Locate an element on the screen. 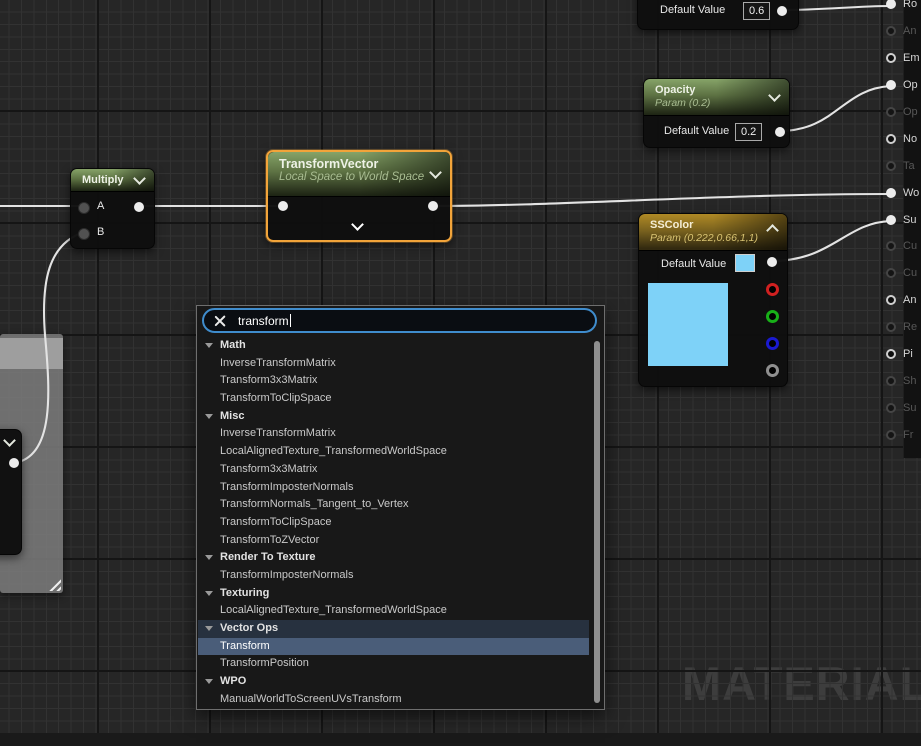  sscolor-node-header: SSColor Param (0.222,0.66,1,1) is located at coordinates (713, 232).